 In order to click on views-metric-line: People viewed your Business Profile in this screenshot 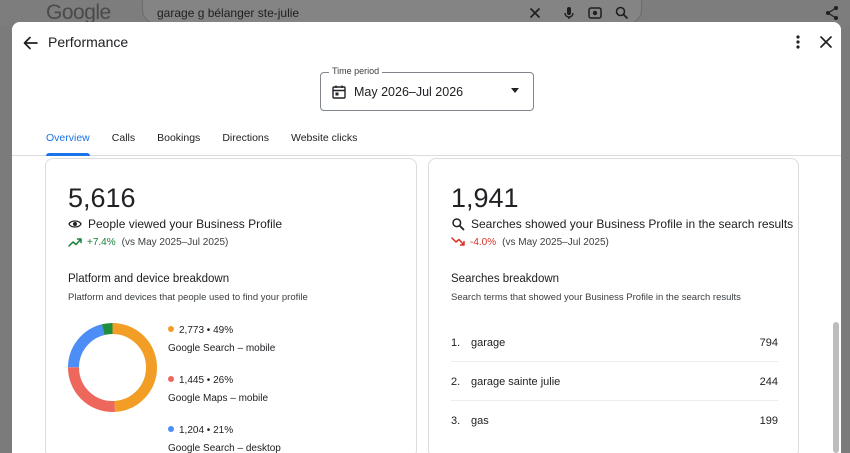, I will do `click(175, 224)`.